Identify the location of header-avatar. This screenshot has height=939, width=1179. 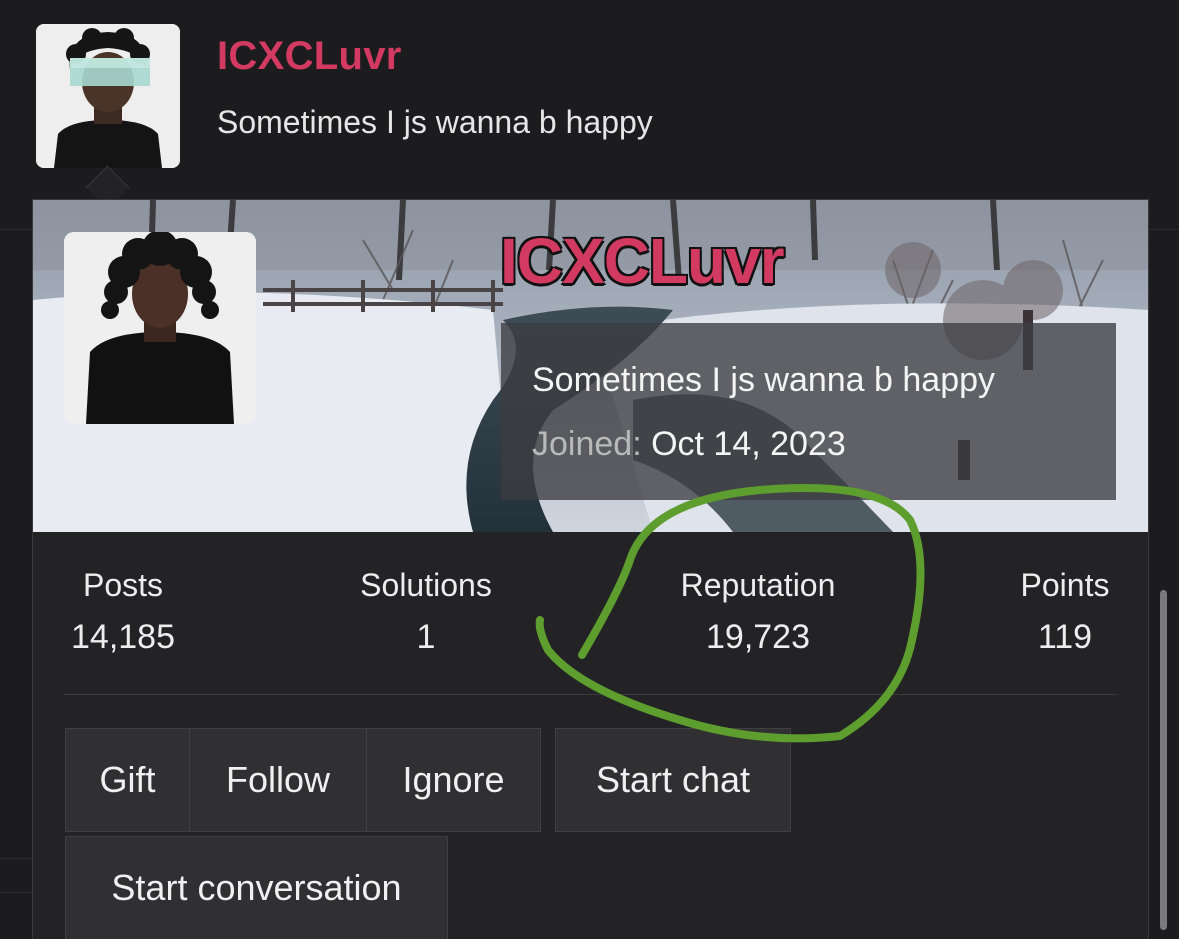
(108, 96).